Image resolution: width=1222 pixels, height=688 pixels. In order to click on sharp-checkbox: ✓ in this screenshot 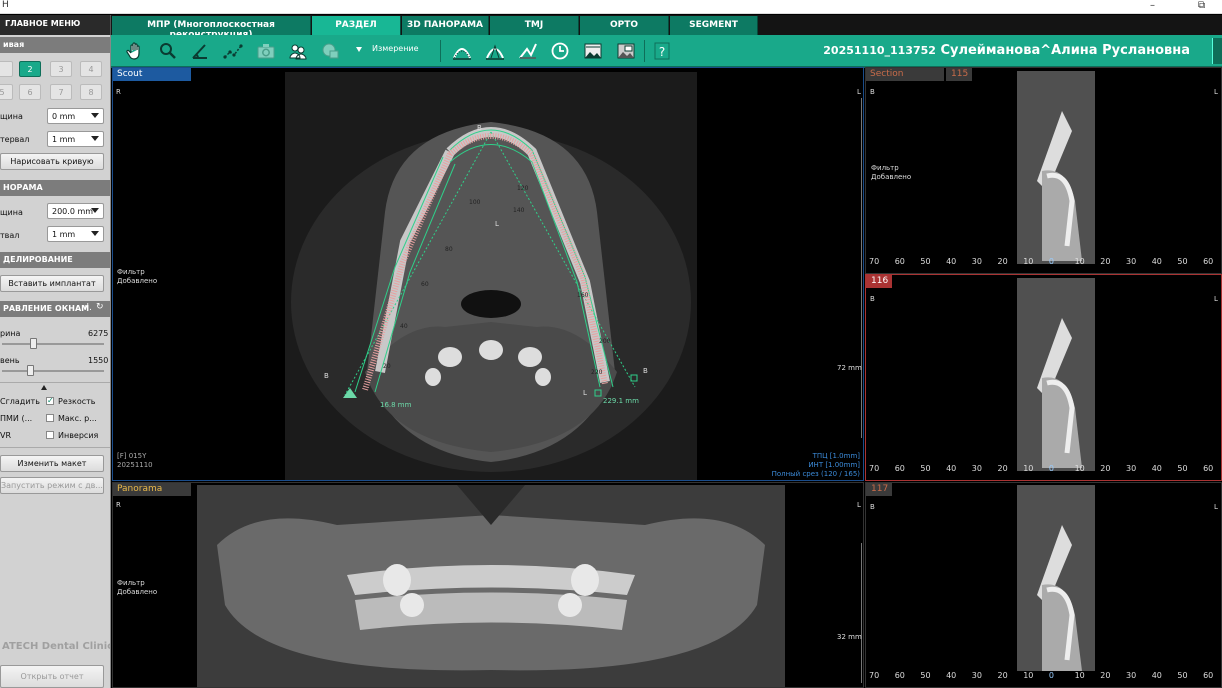, I will do `click(50, 401)`.